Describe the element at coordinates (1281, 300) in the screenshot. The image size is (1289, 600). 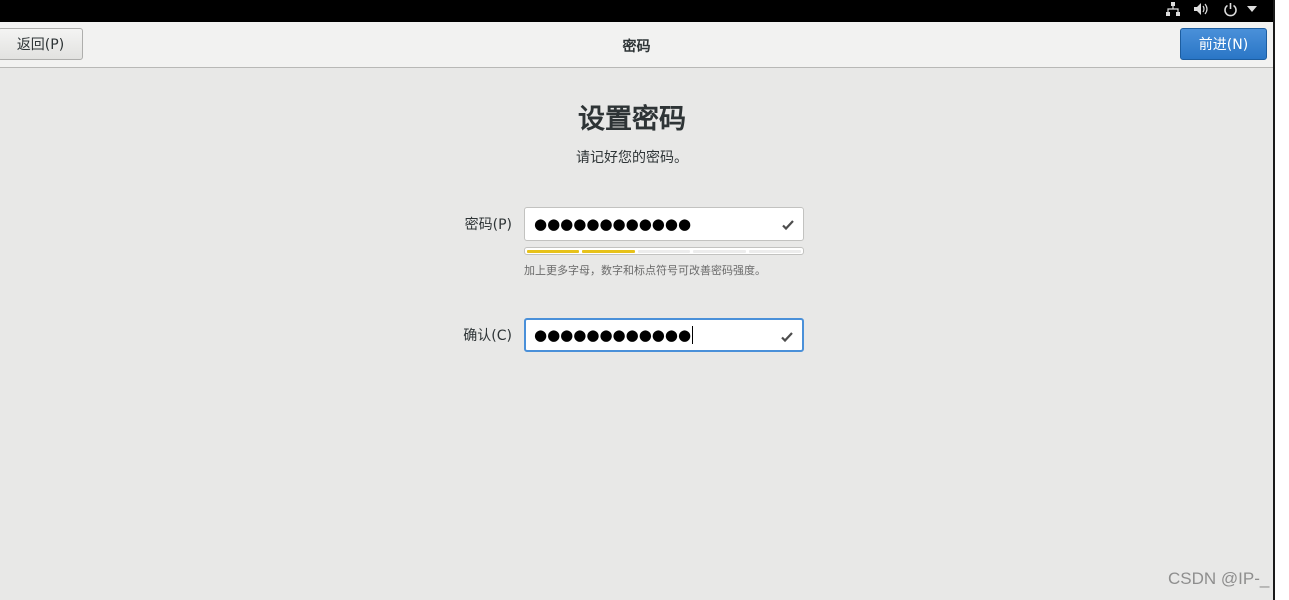
I see `window-edge` at that location.